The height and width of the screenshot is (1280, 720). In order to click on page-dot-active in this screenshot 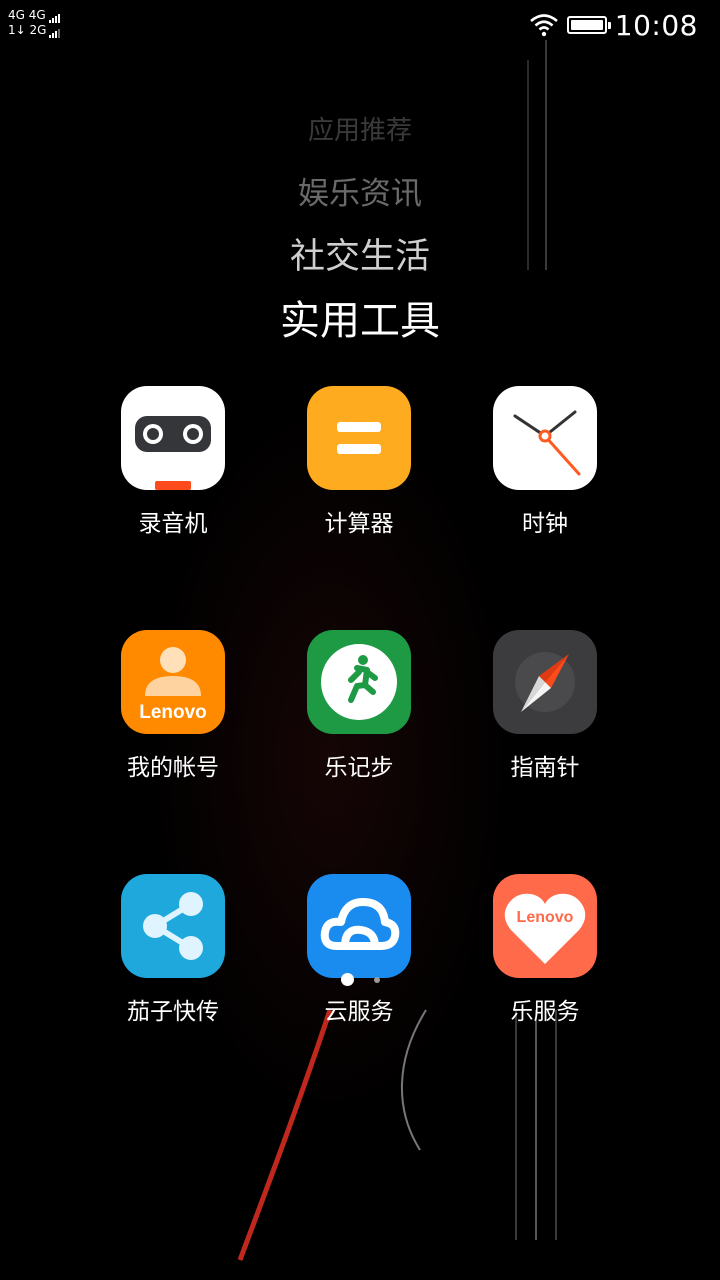, I will do `click(347, 979)`.